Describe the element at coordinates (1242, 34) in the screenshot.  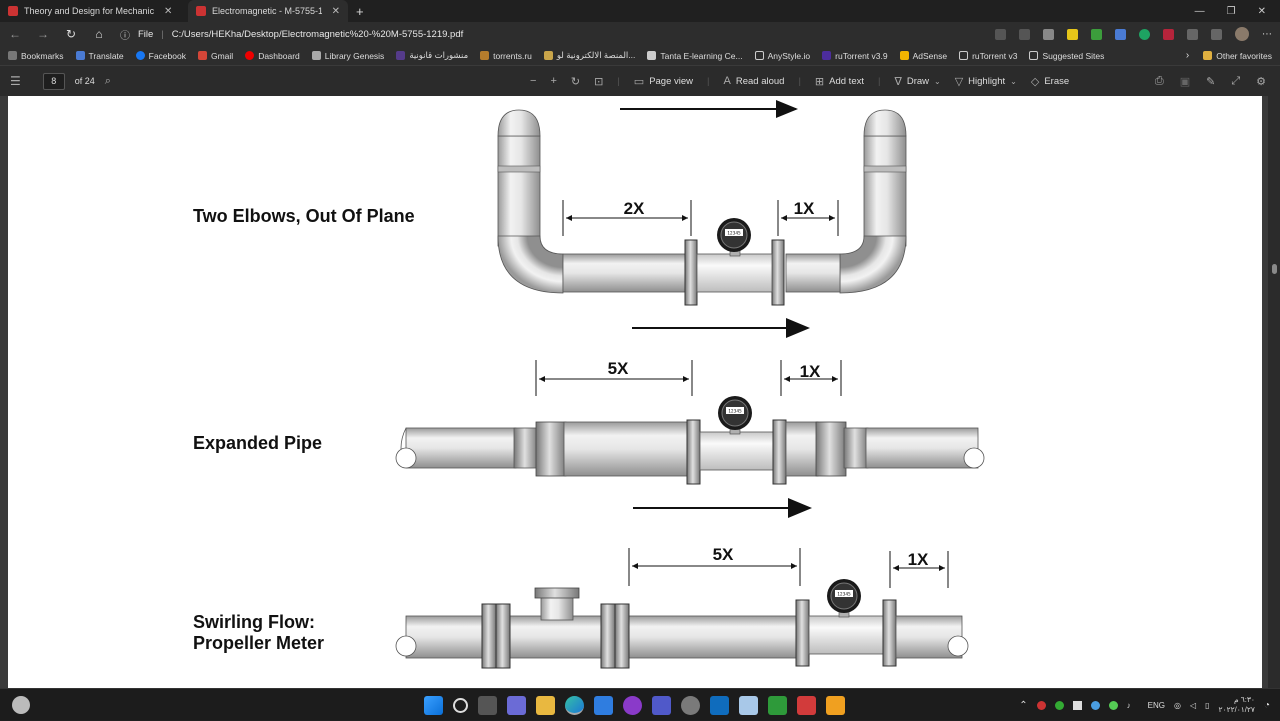
I see `avatar` at that location.